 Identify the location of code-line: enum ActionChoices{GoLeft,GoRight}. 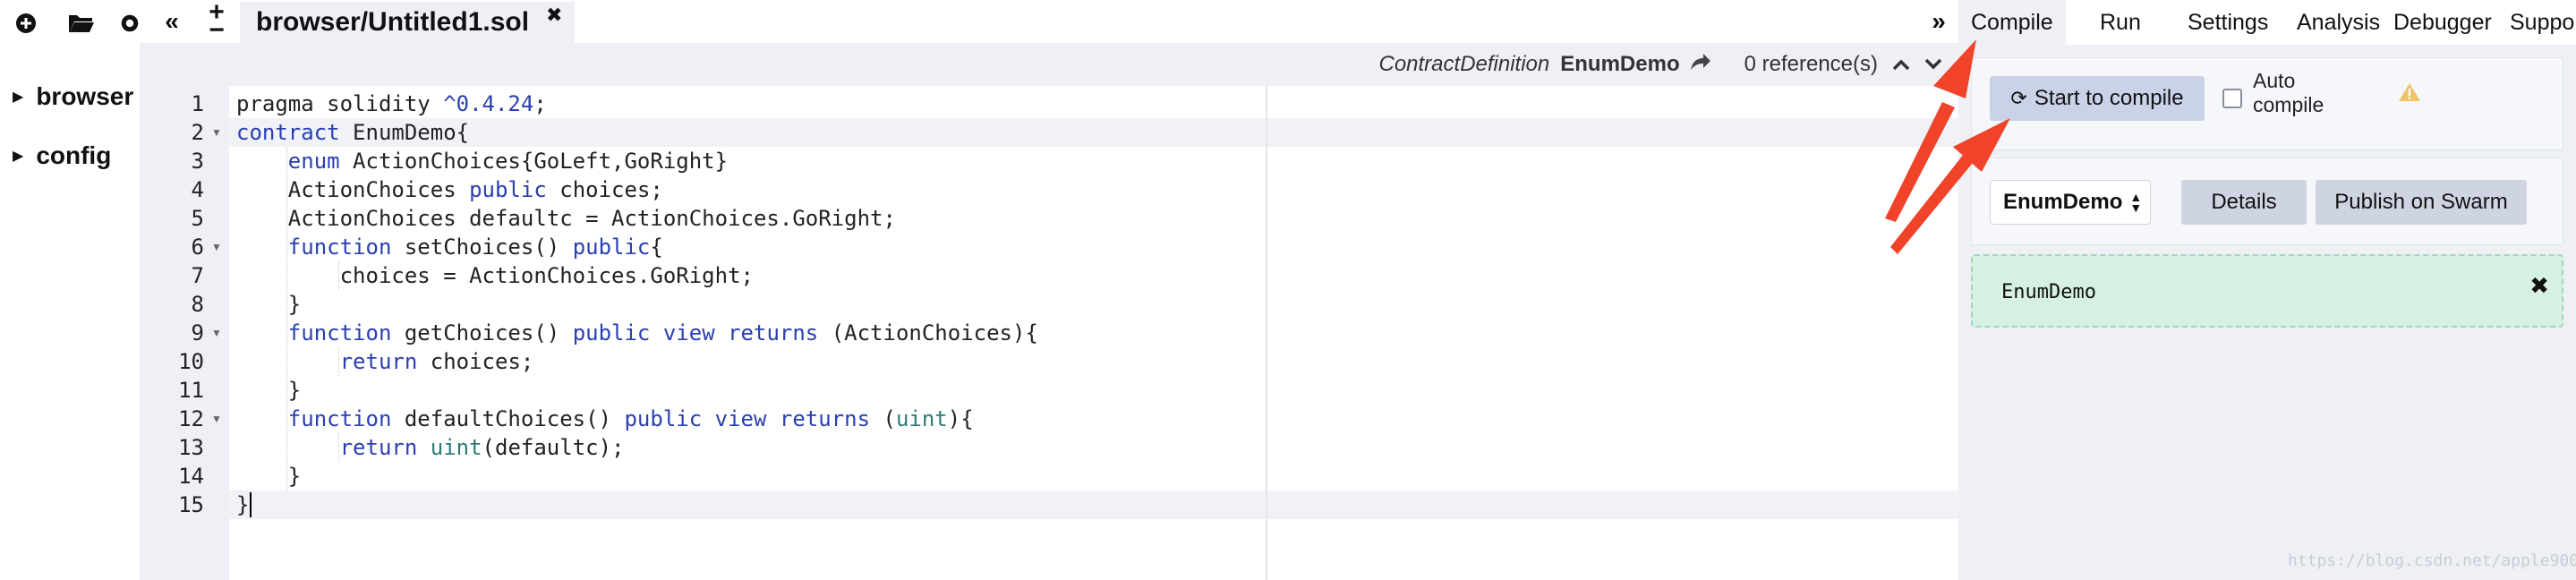
(1093, 161).